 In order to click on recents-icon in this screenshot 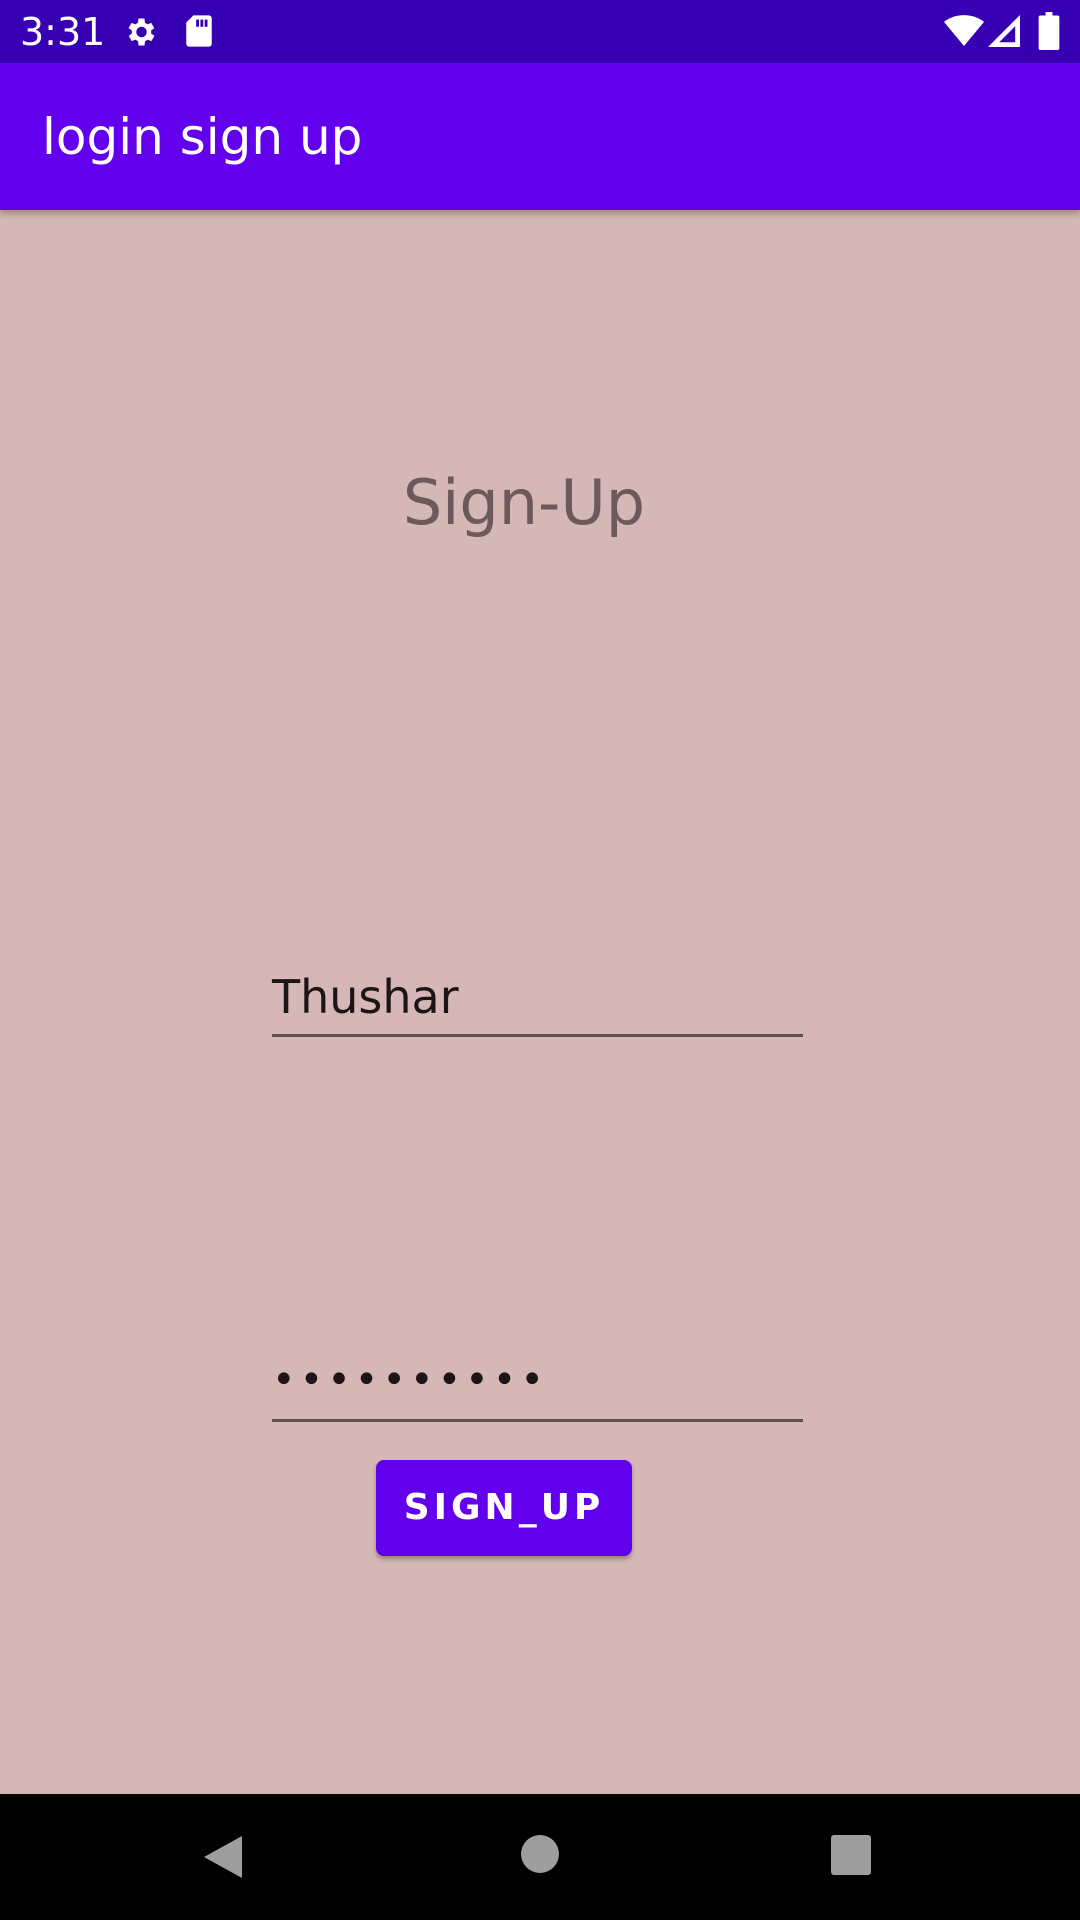, I will do `click(851, 1855)`.